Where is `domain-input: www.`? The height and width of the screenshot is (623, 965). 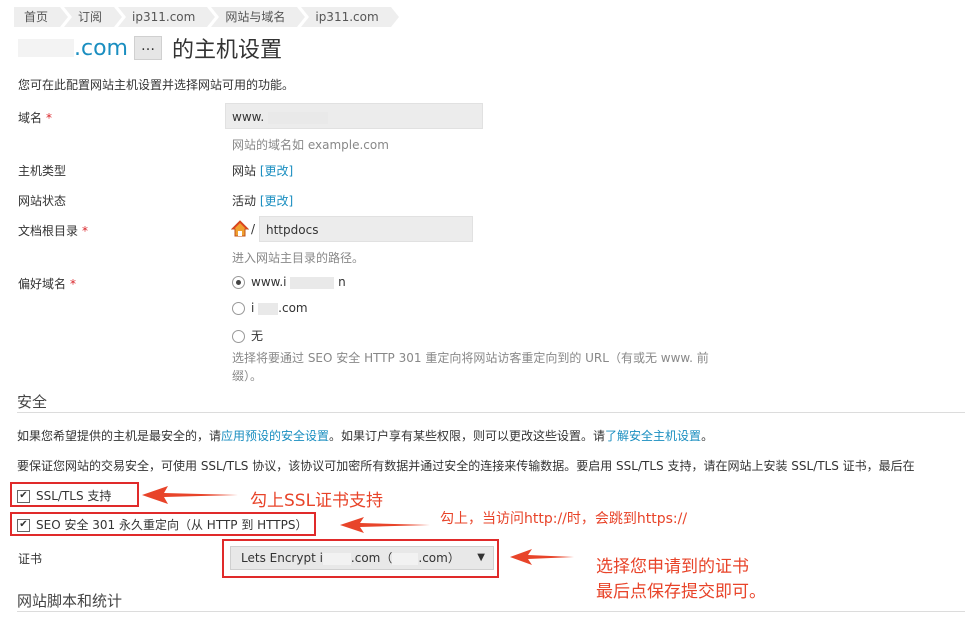
domain-input: www. is located at coordinates (354, 116).